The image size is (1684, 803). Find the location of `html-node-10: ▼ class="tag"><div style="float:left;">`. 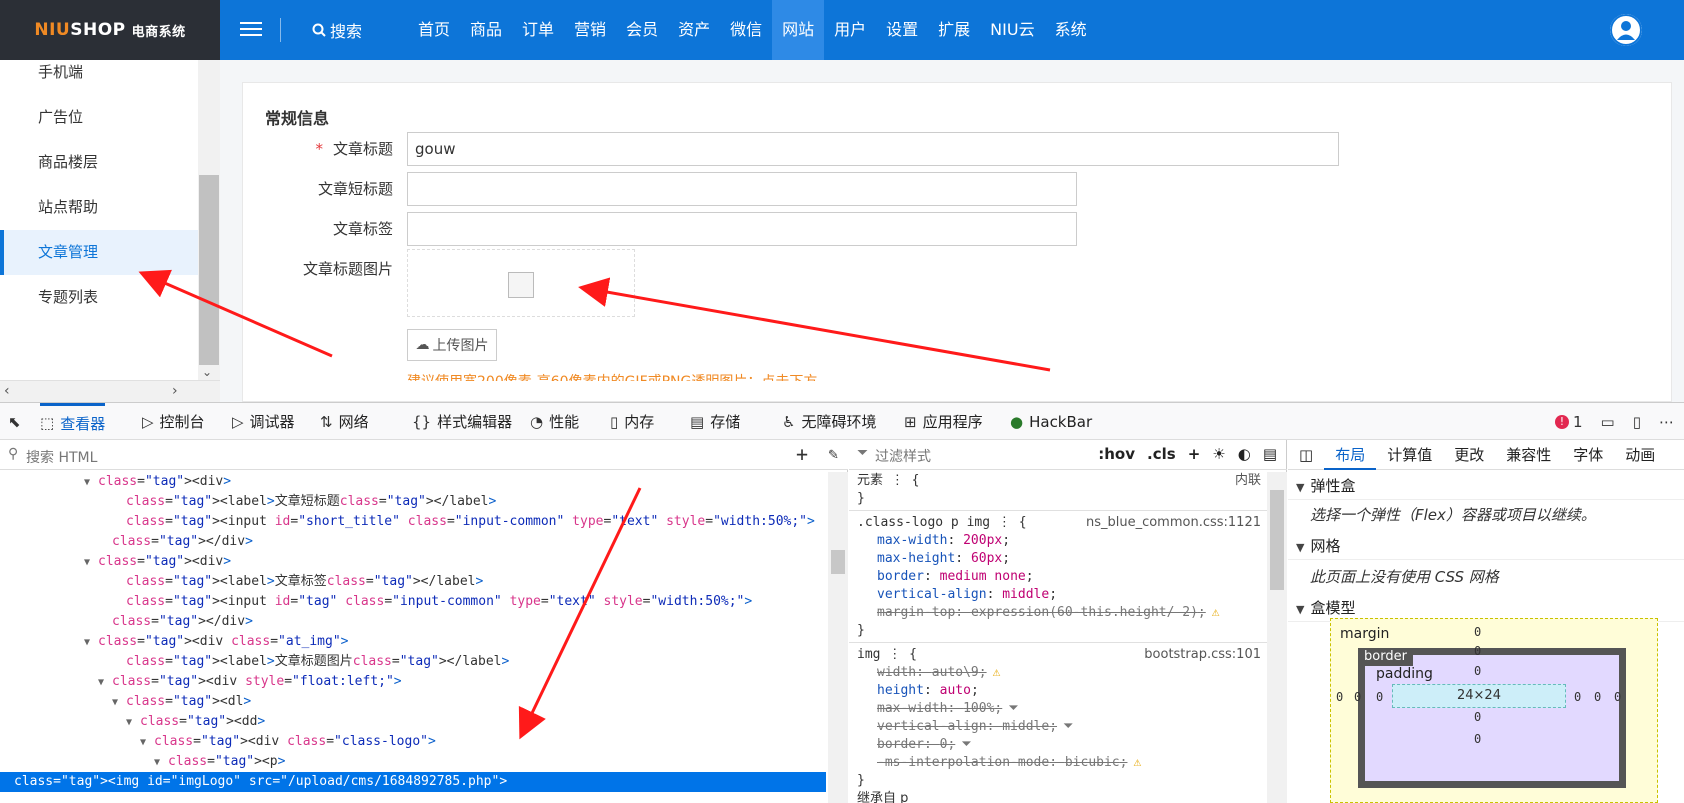

html-node-10: ▼ class="tag"><div style="float:left;"> is located at coordinates (250, 682).